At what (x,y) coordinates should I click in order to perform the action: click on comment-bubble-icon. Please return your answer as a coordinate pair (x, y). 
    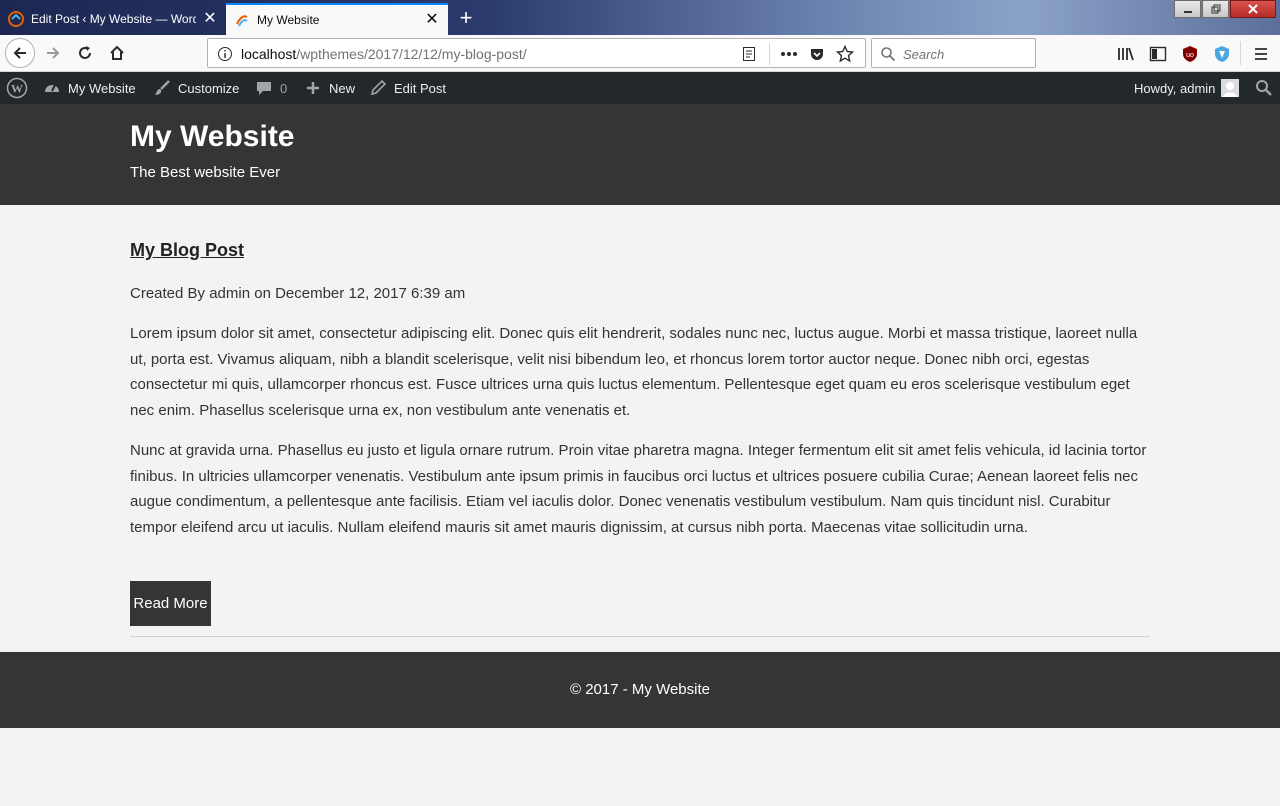
    Looking at the image, I should click on (264, 88).